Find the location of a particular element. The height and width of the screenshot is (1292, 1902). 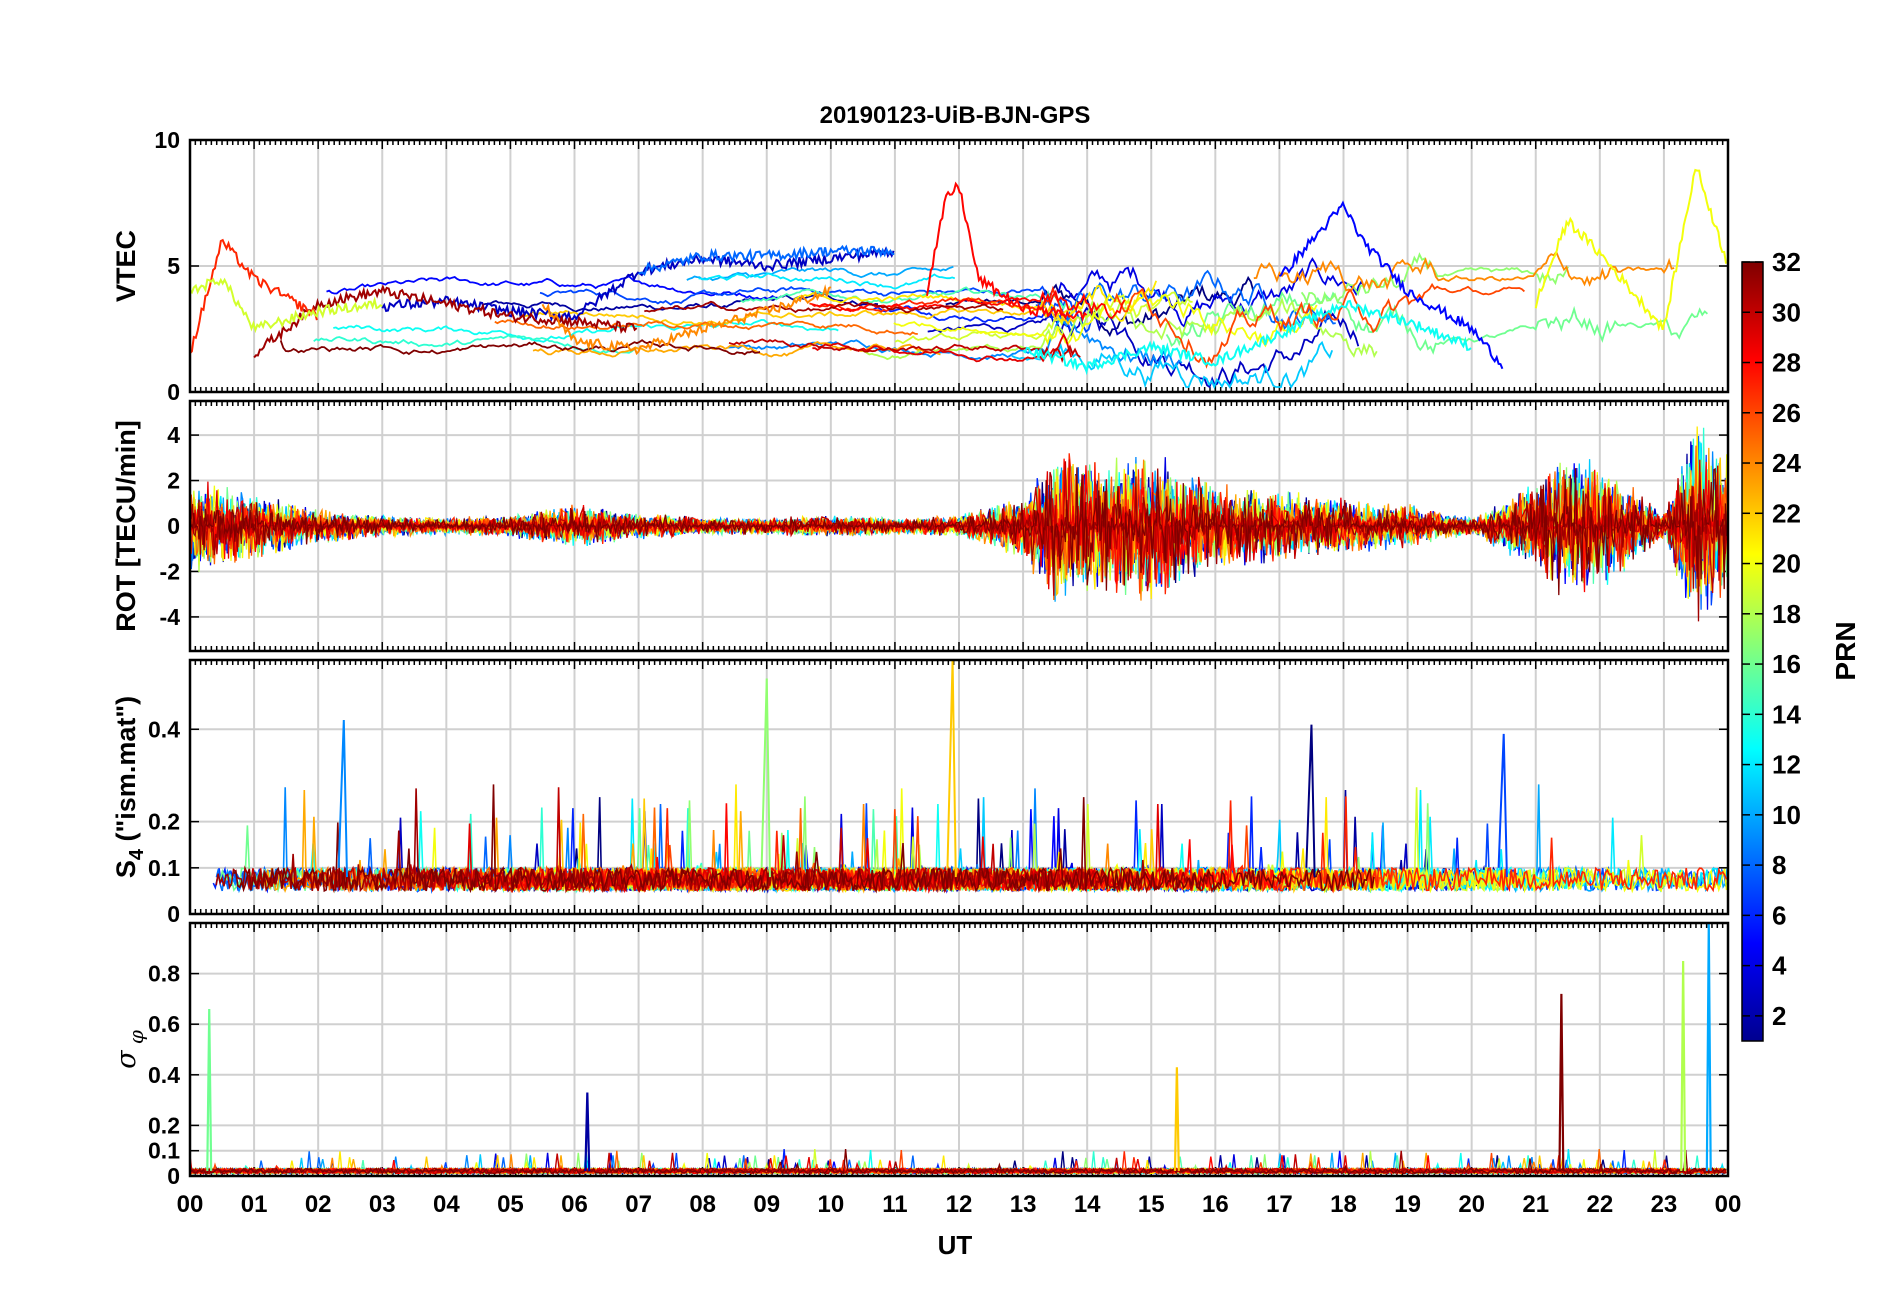

y-tick-label: 10 is located at coordinates (167, 140).